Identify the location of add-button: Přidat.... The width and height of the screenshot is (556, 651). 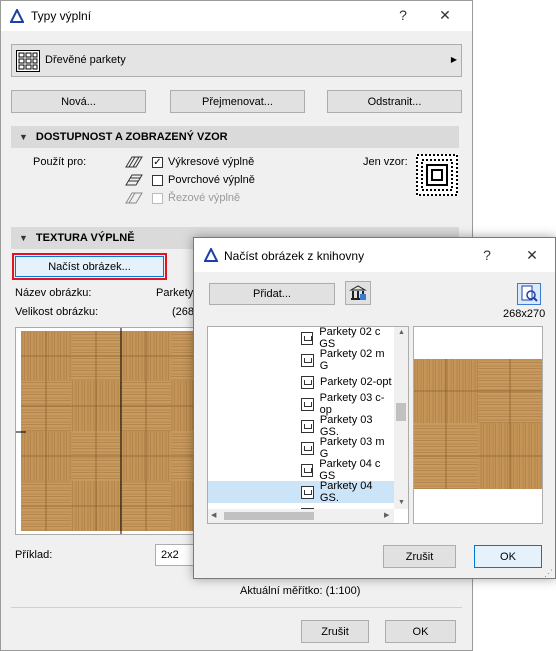
(272, 294).